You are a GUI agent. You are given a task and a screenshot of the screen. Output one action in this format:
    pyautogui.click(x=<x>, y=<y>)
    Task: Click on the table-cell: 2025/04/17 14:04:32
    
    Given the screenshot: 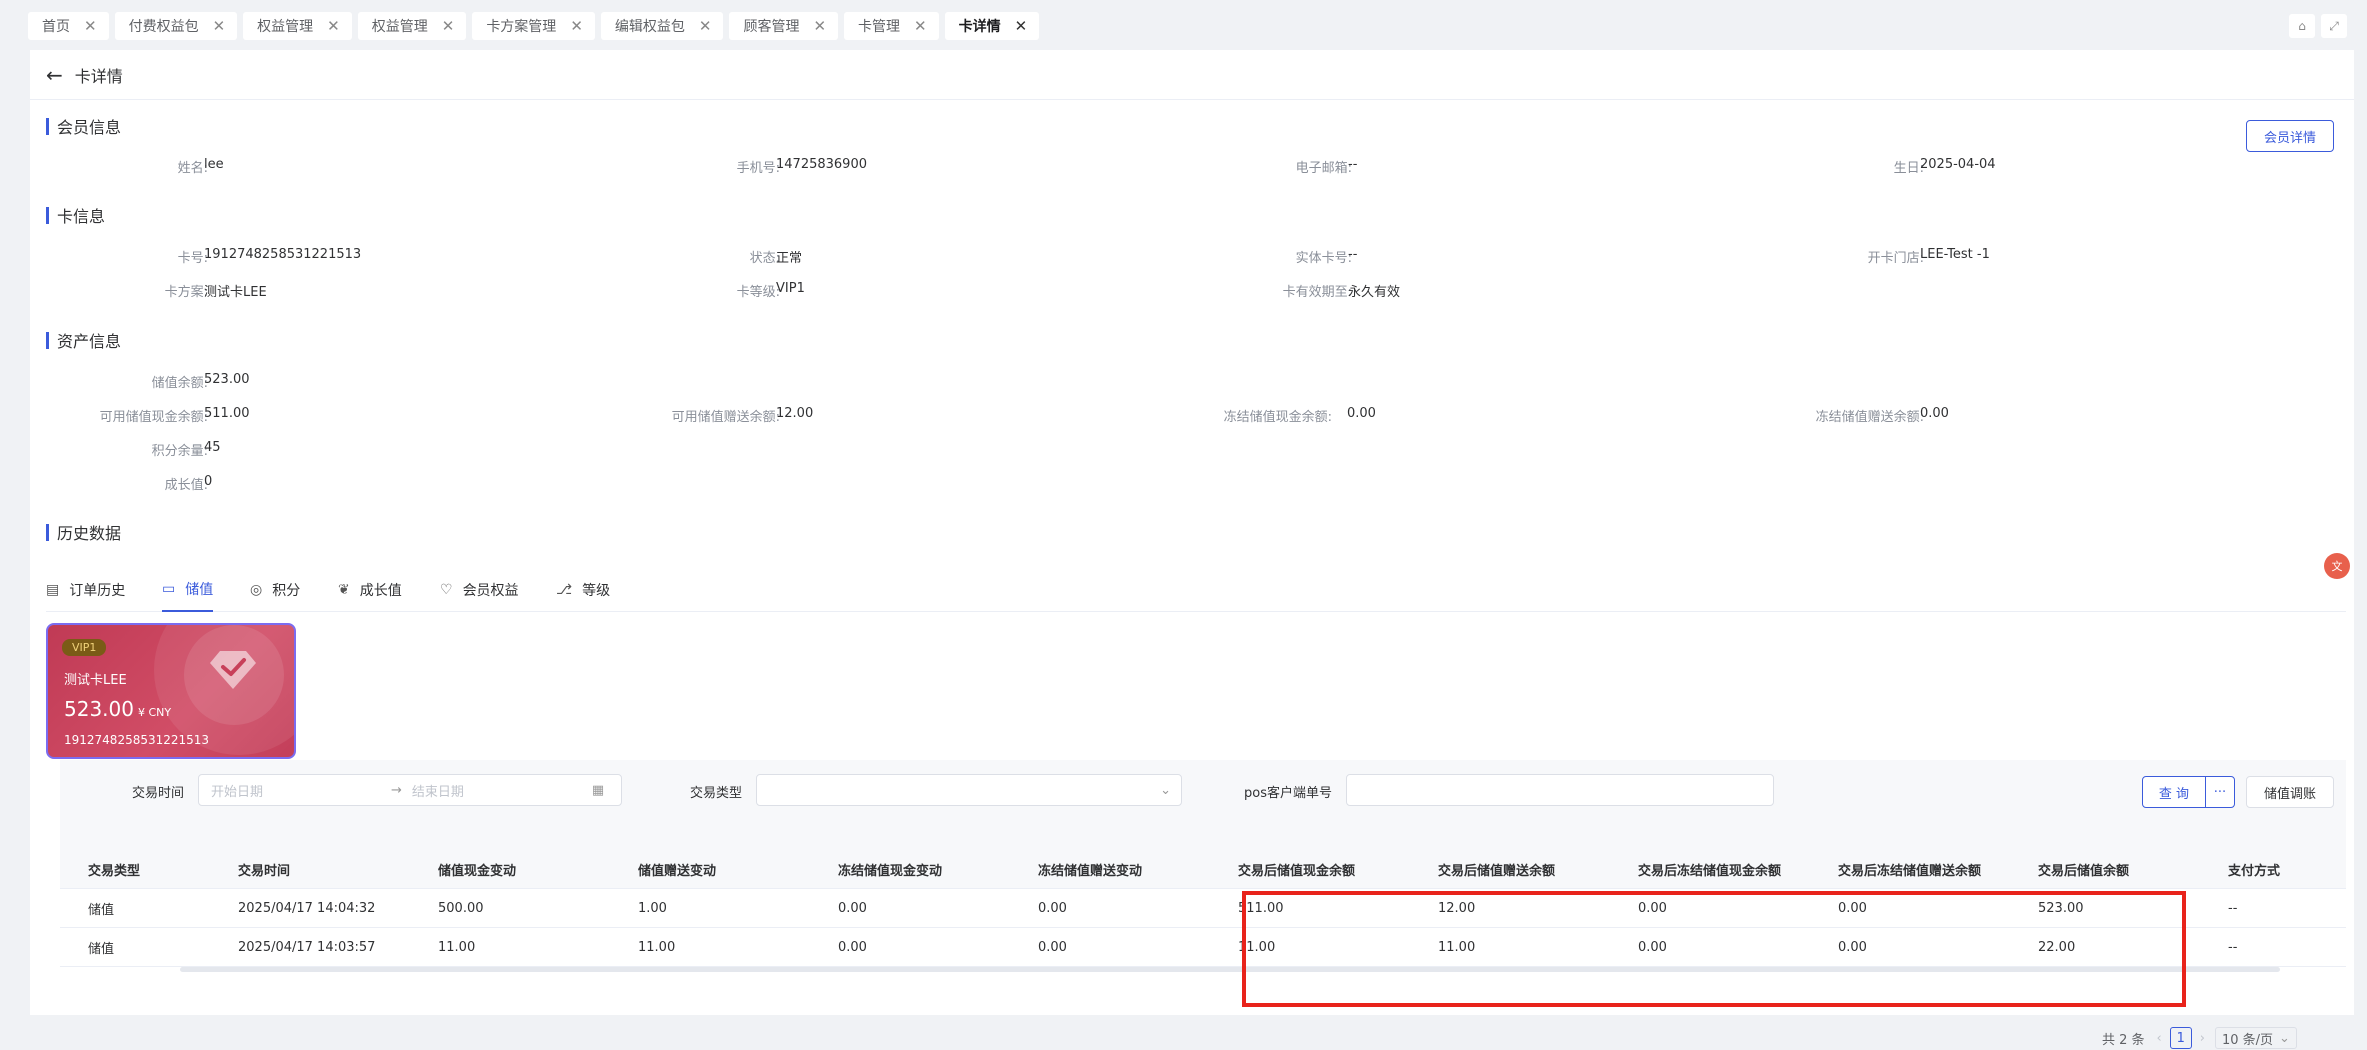 What is the action you would take?
    pyautogui.click(x=307, y=908)
    